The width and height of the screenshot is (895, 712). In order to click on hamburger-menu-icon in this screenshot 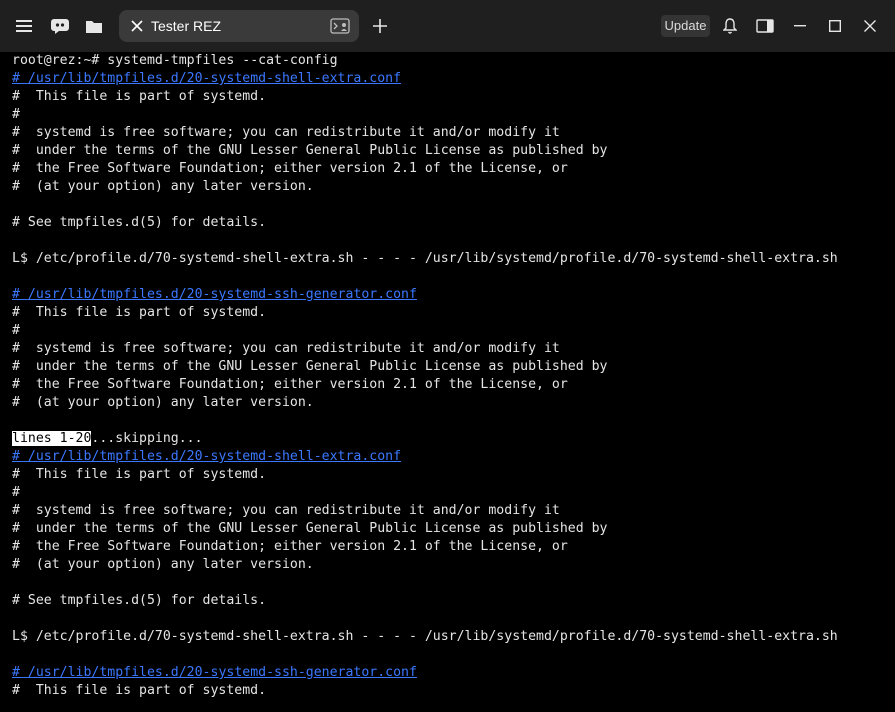, I will do `click(24, 26)`.